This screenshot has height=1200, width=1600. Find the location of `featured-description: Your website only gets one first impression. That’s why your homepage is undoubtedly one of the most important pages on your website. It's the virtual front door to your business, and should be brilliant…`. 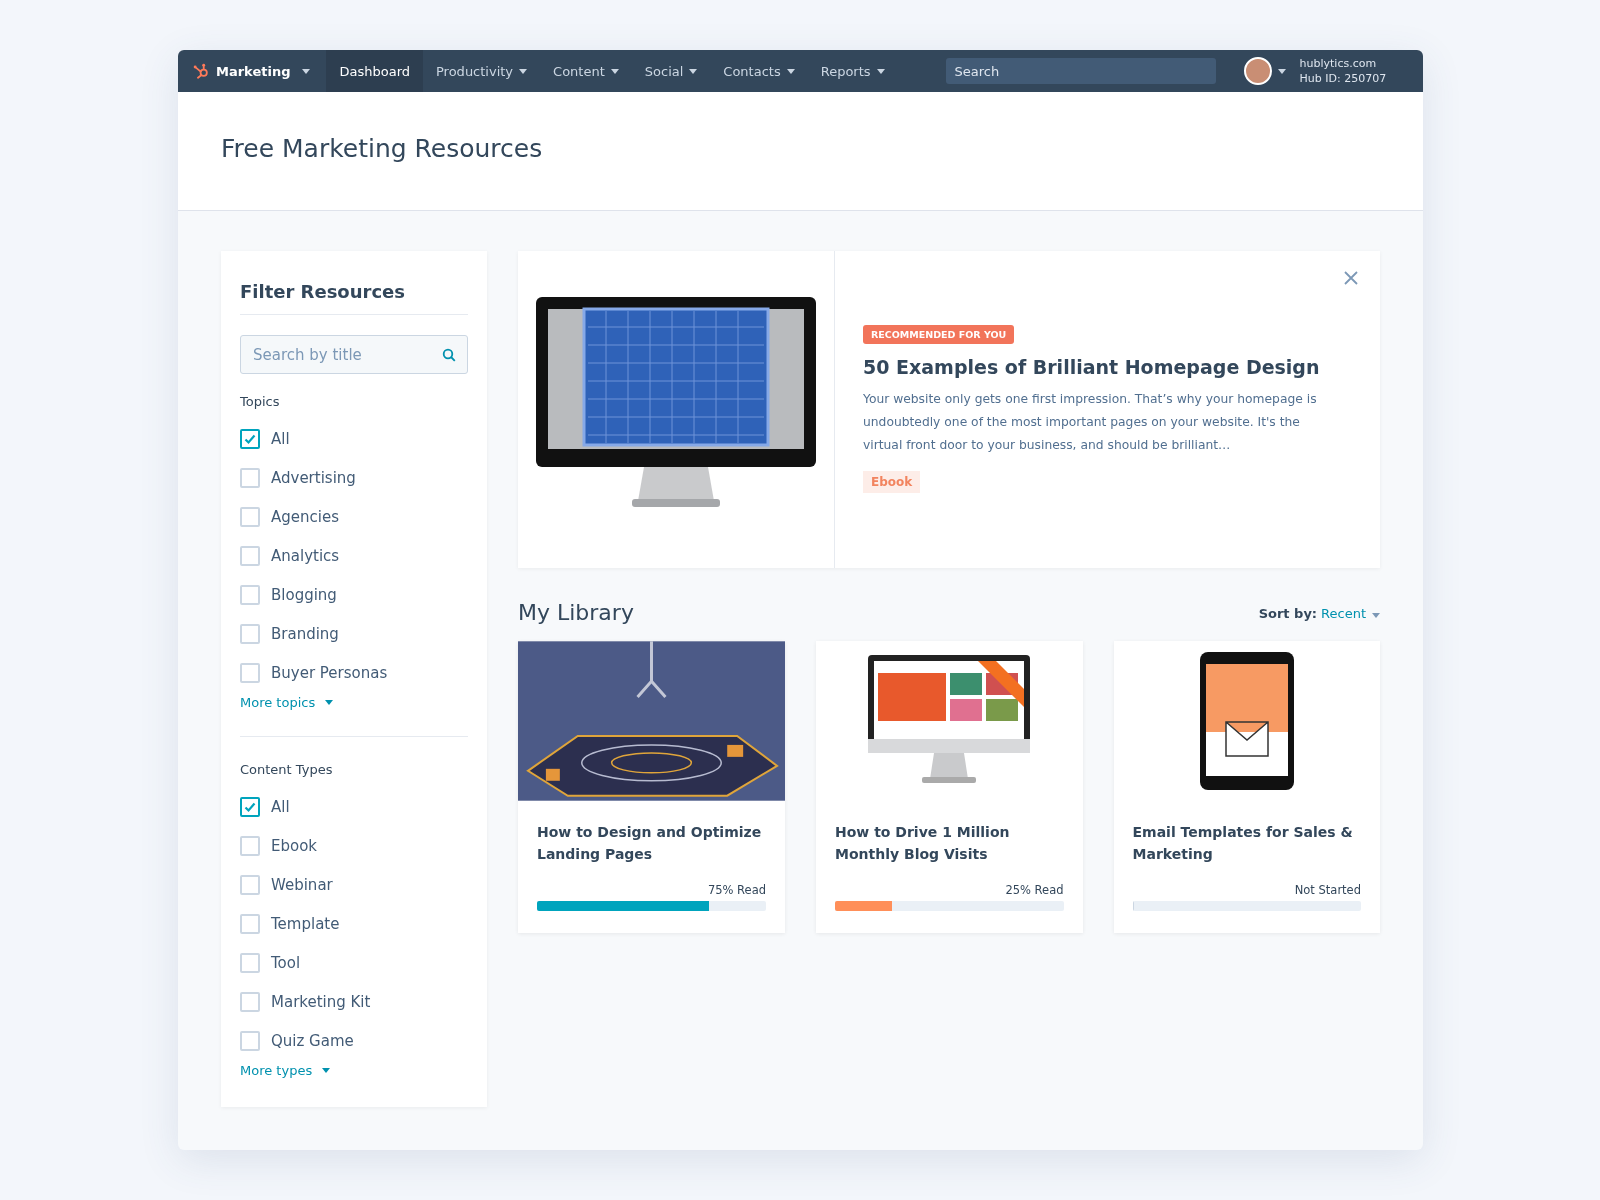

featured-description: Your website only gets one first impression. That’s why your homepage is undoubtedly one of the most important pages on your website. It's the virtual front door to your business, and should be brilliant… is located at coordinates (1090, 422).